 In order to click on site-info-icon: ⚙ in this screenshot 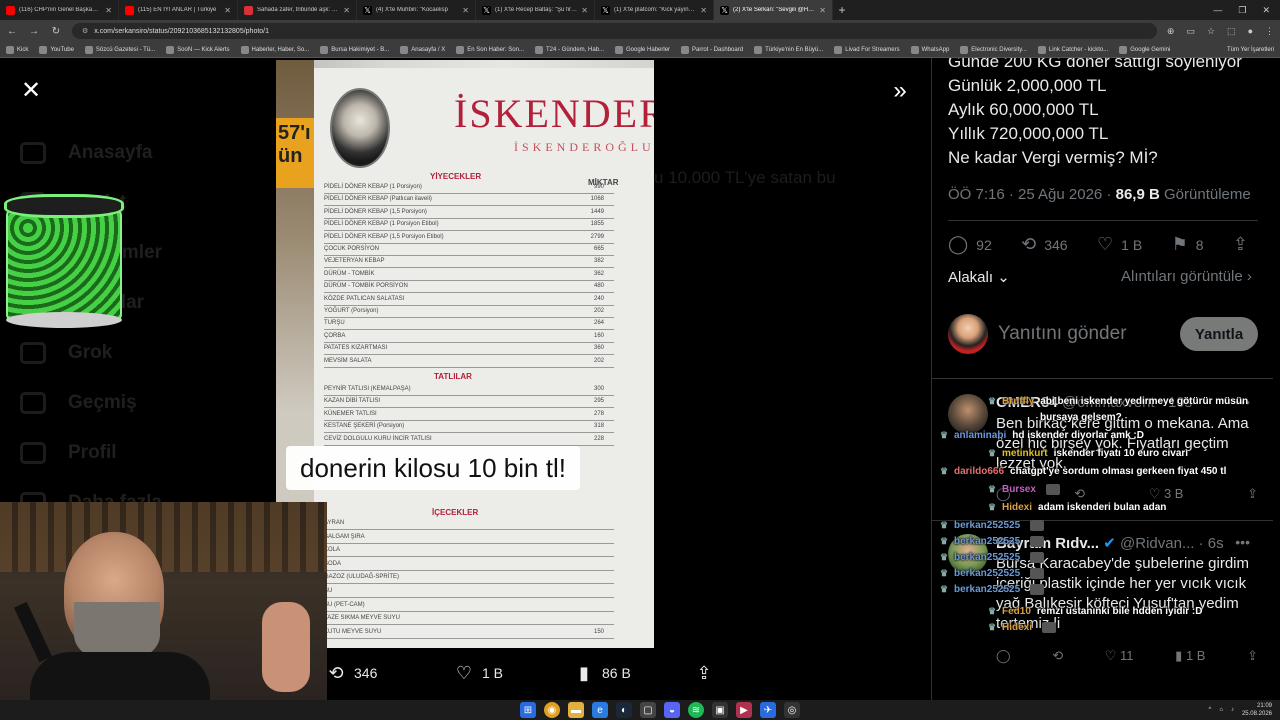, I will do `click(85, 31)`.